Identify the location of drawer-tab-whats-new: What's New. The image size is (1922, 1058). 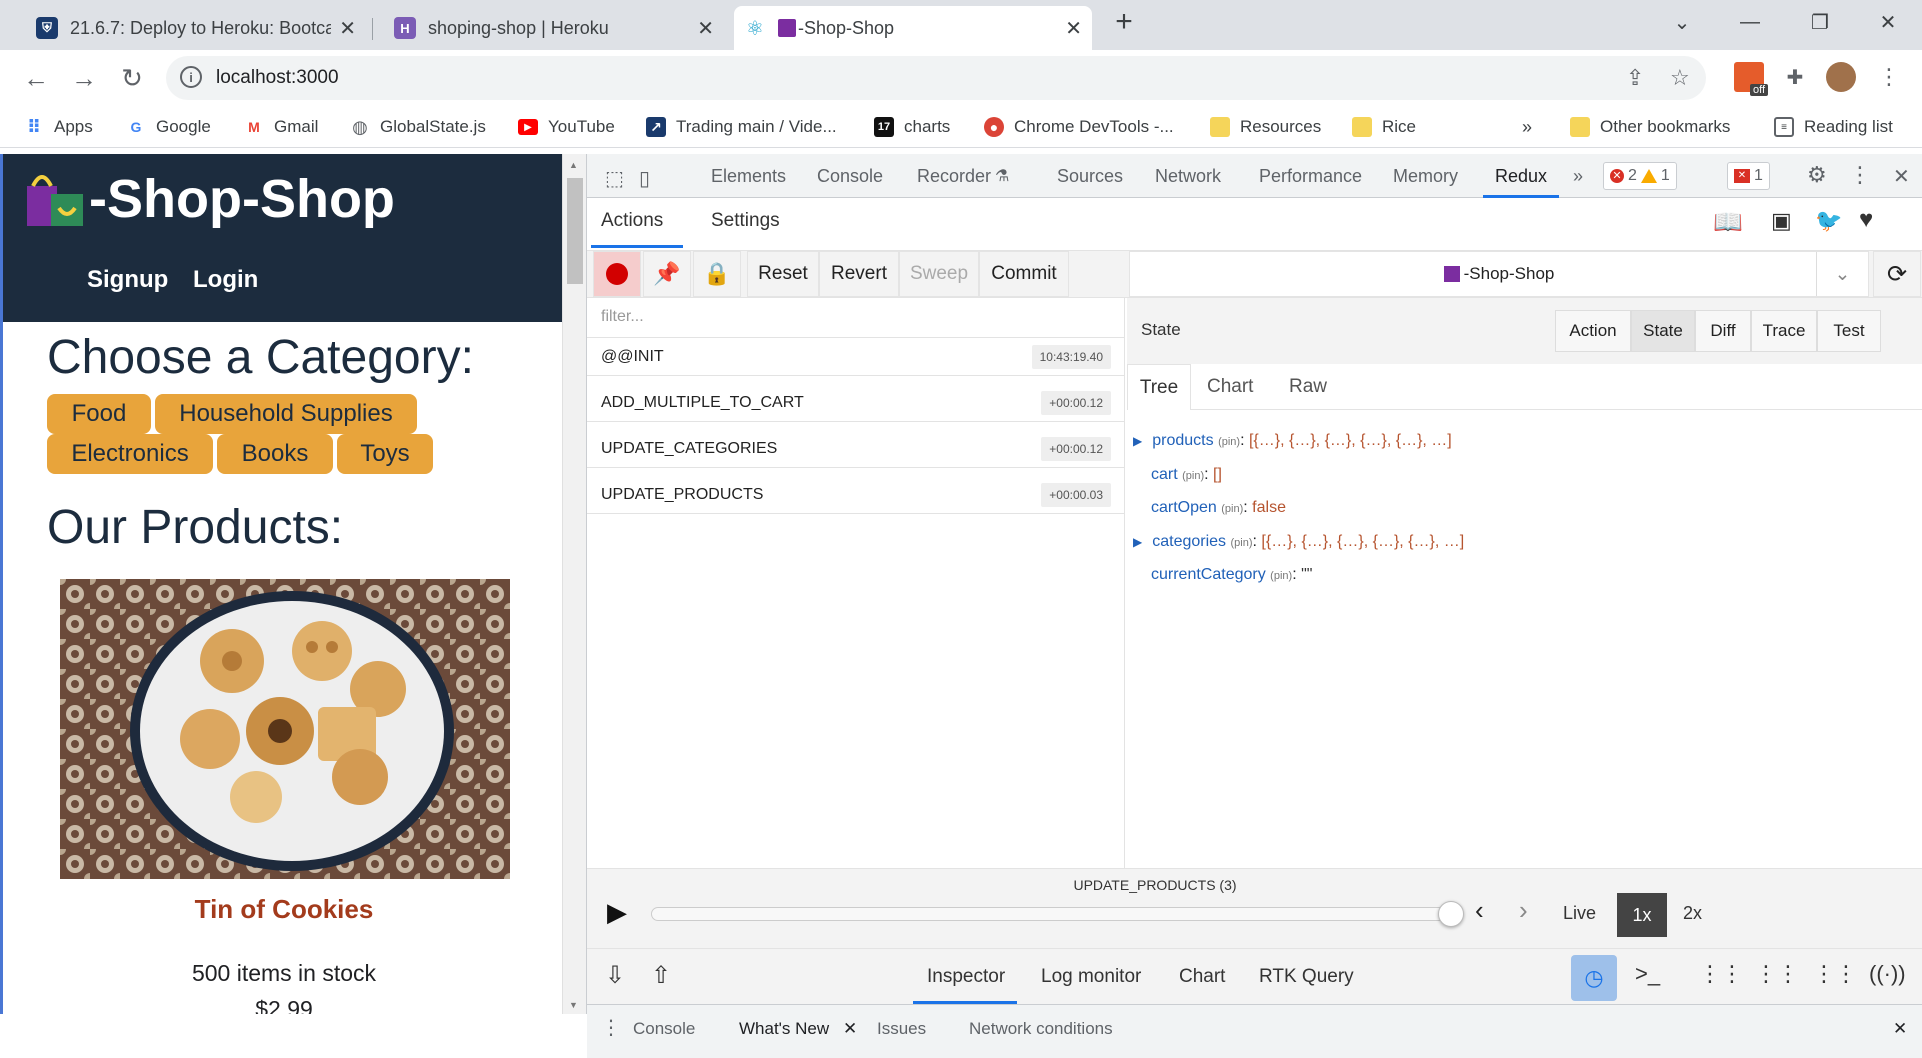
(784, 1029).